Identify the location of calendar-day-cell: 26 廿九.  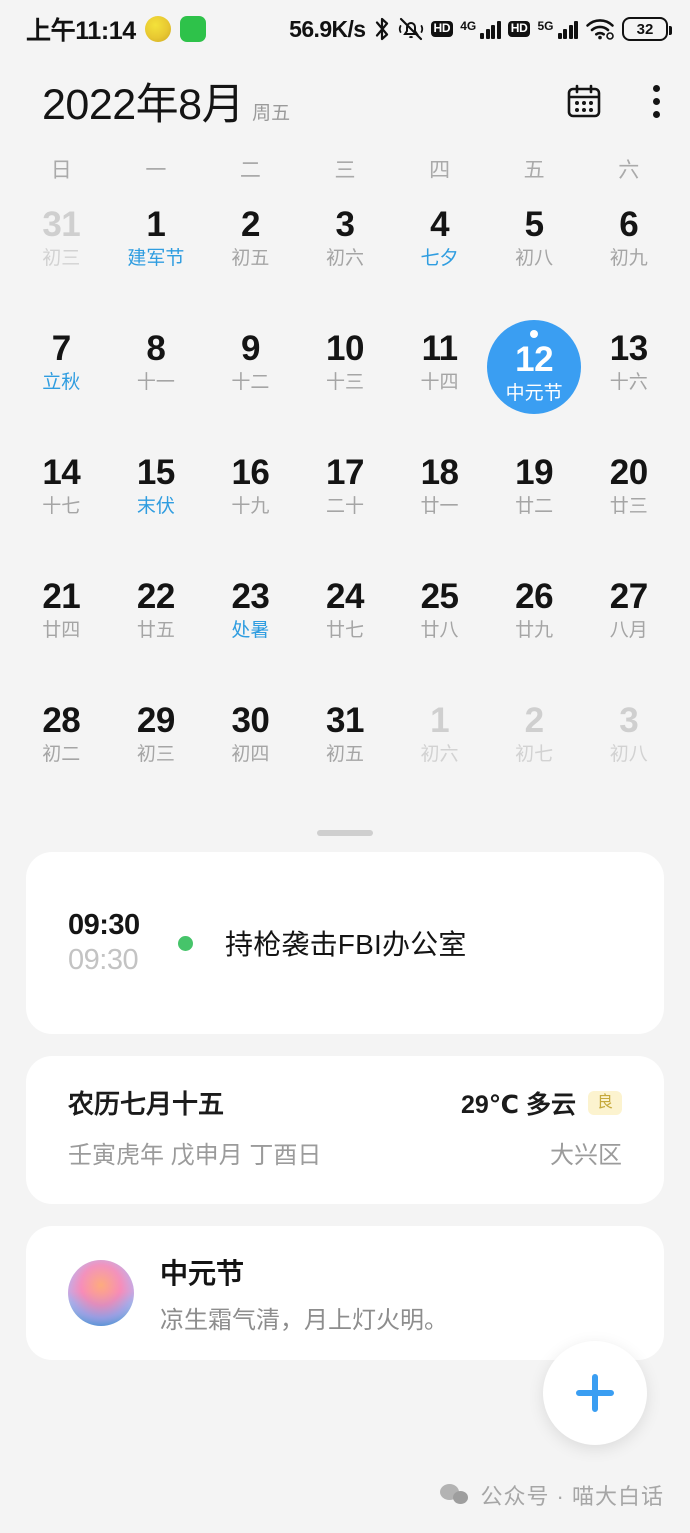
(534, 628).